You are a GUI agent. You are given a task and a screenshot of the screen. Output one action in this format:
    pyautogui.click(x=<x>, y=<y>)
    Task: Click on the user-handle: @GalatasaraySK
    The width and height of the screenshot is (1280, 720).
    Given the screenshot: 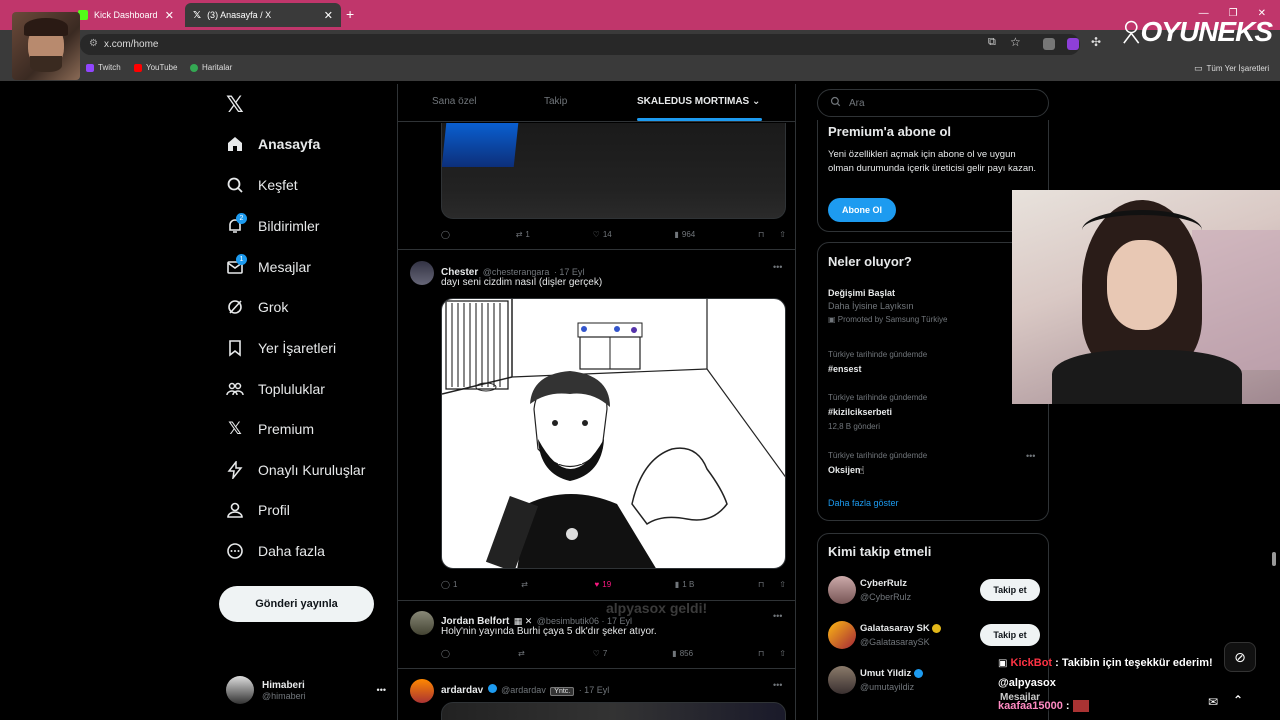 What is the action you would take?
    pyautogui.click(x=895, y=642)
    